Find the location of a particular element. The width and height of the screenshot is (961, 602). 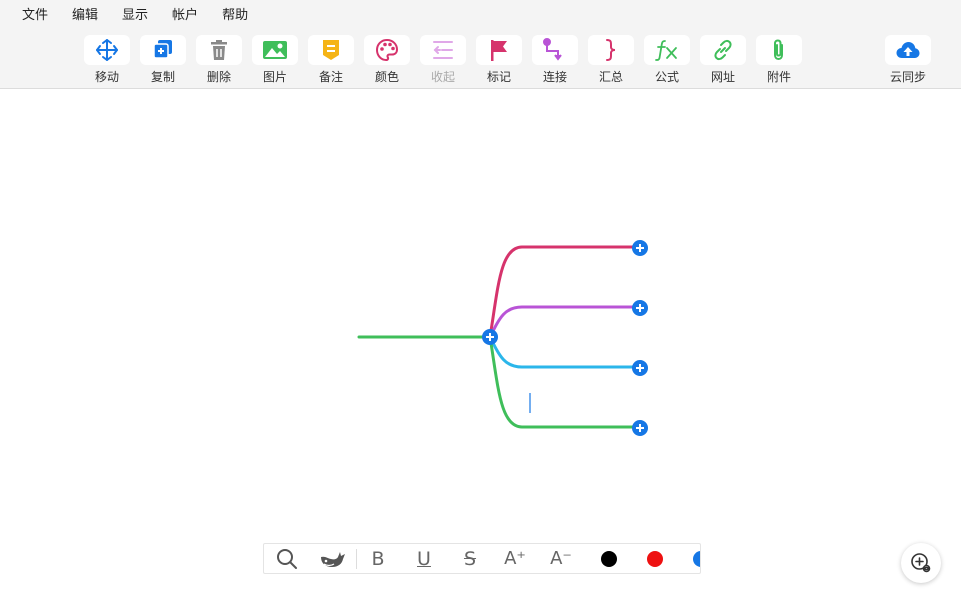

palette-icon is located at coordinates (387, 50).